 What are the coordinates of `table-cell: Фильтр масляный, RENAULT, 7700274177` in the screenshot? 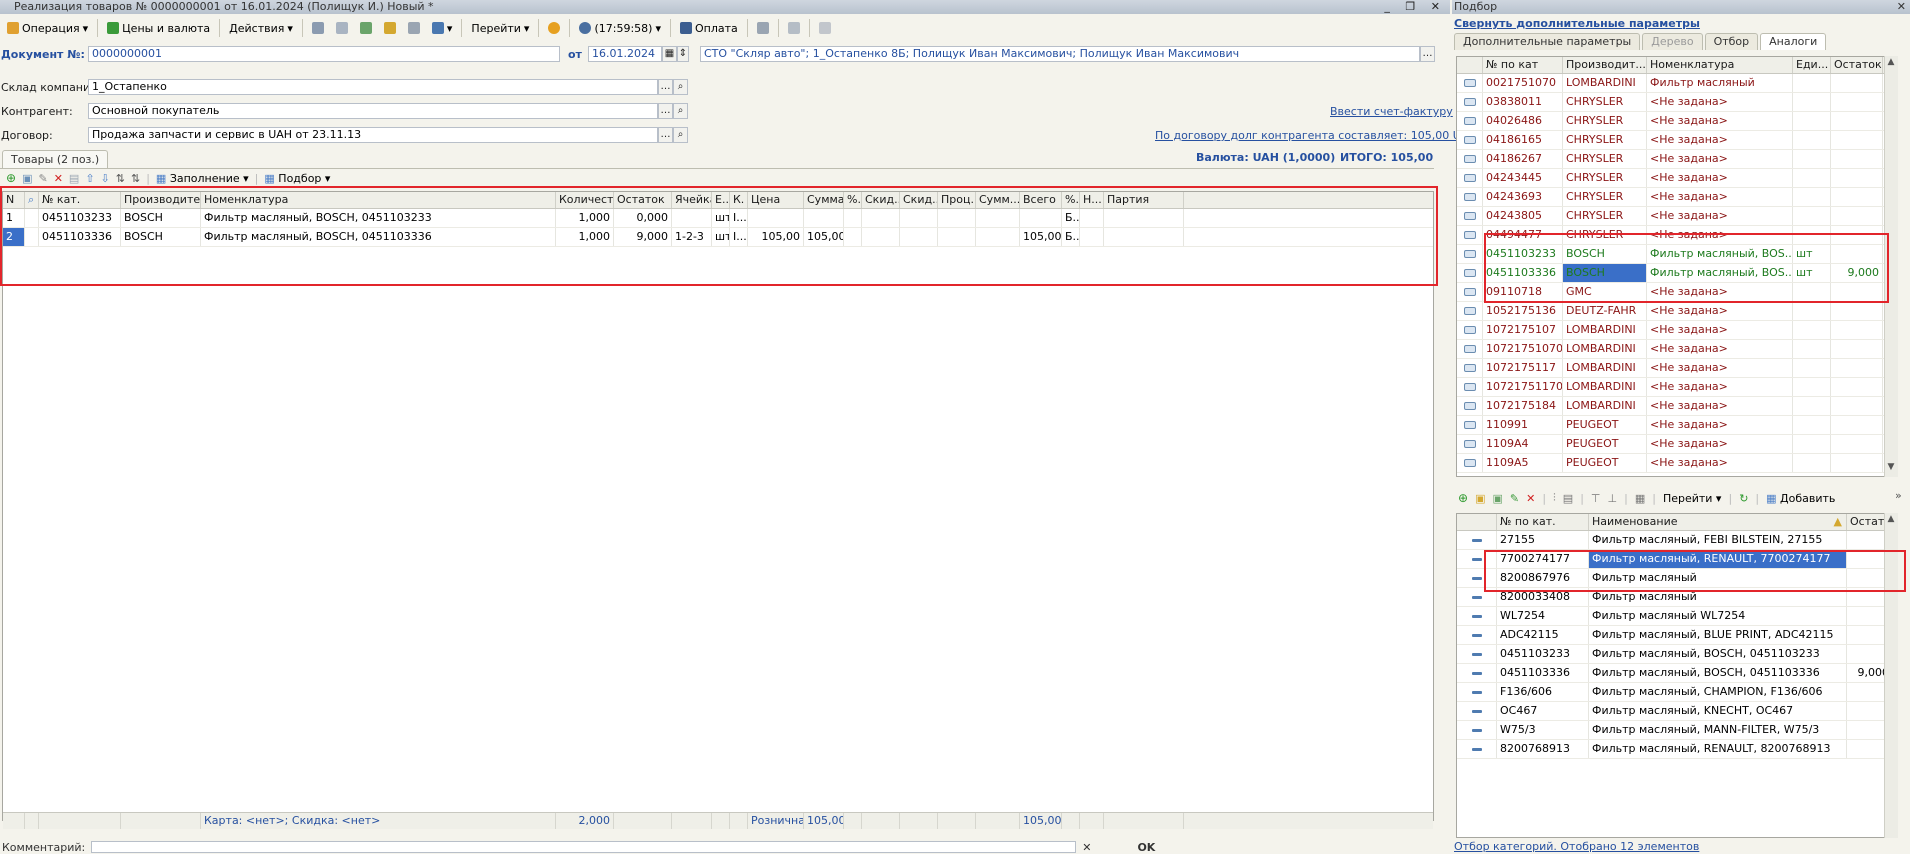 It's located at (1718, 559).